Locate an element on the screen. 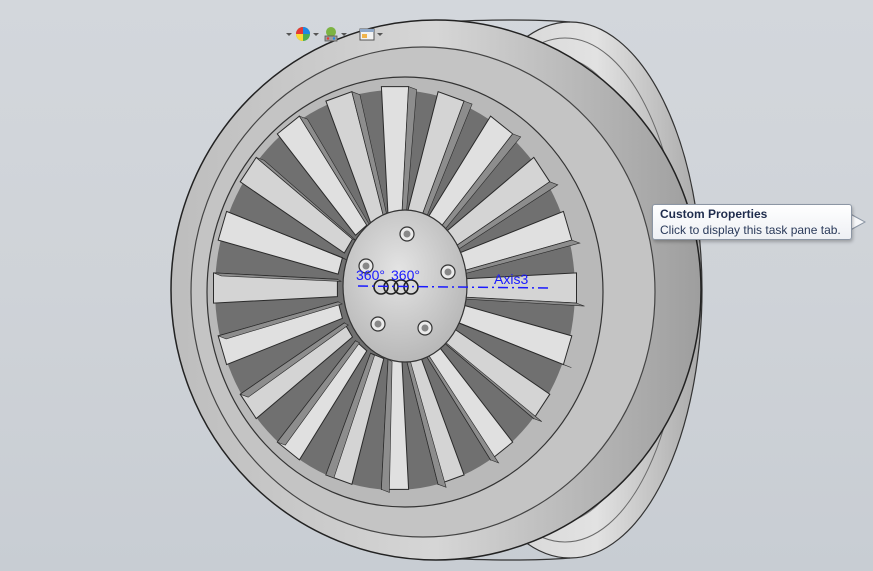 Image resolution: width=873 pixels, height=571 pixels. tooltip-body: Click to display this task pane tab. is located at coordinates (750, 230).